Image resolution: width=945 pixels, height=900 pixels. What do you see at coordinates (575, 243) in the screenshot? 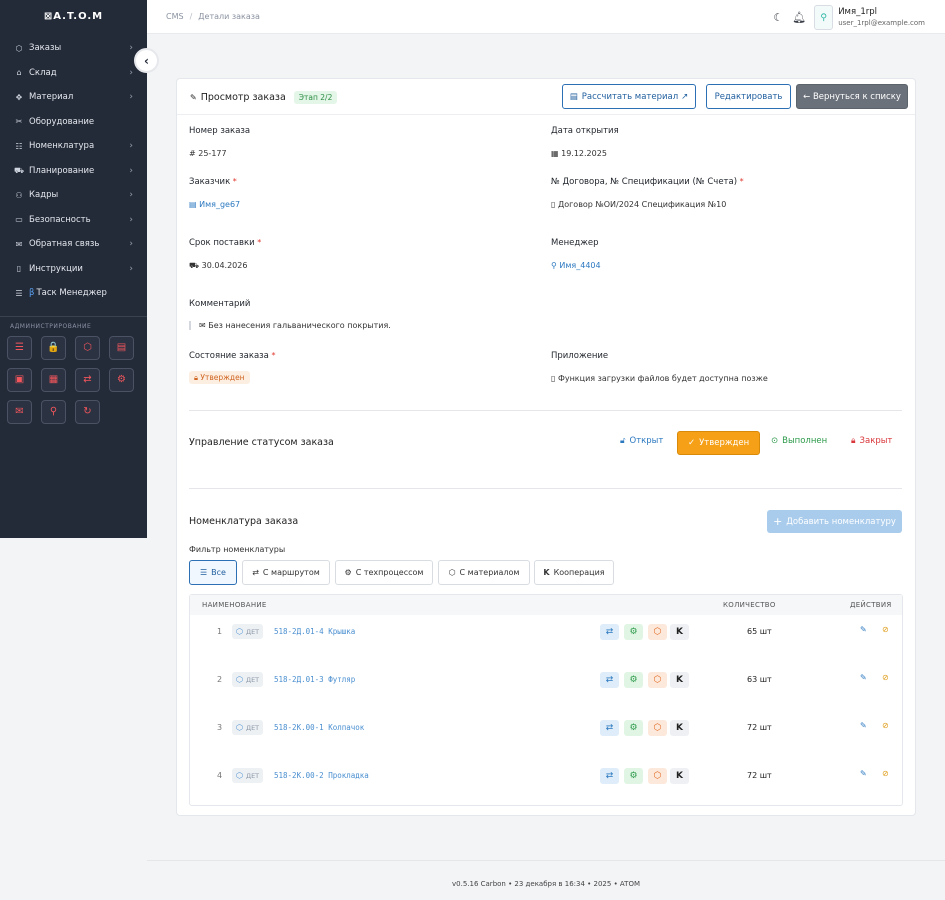
I see `manager-label: Менеджер` at bounding box center [575, 243].